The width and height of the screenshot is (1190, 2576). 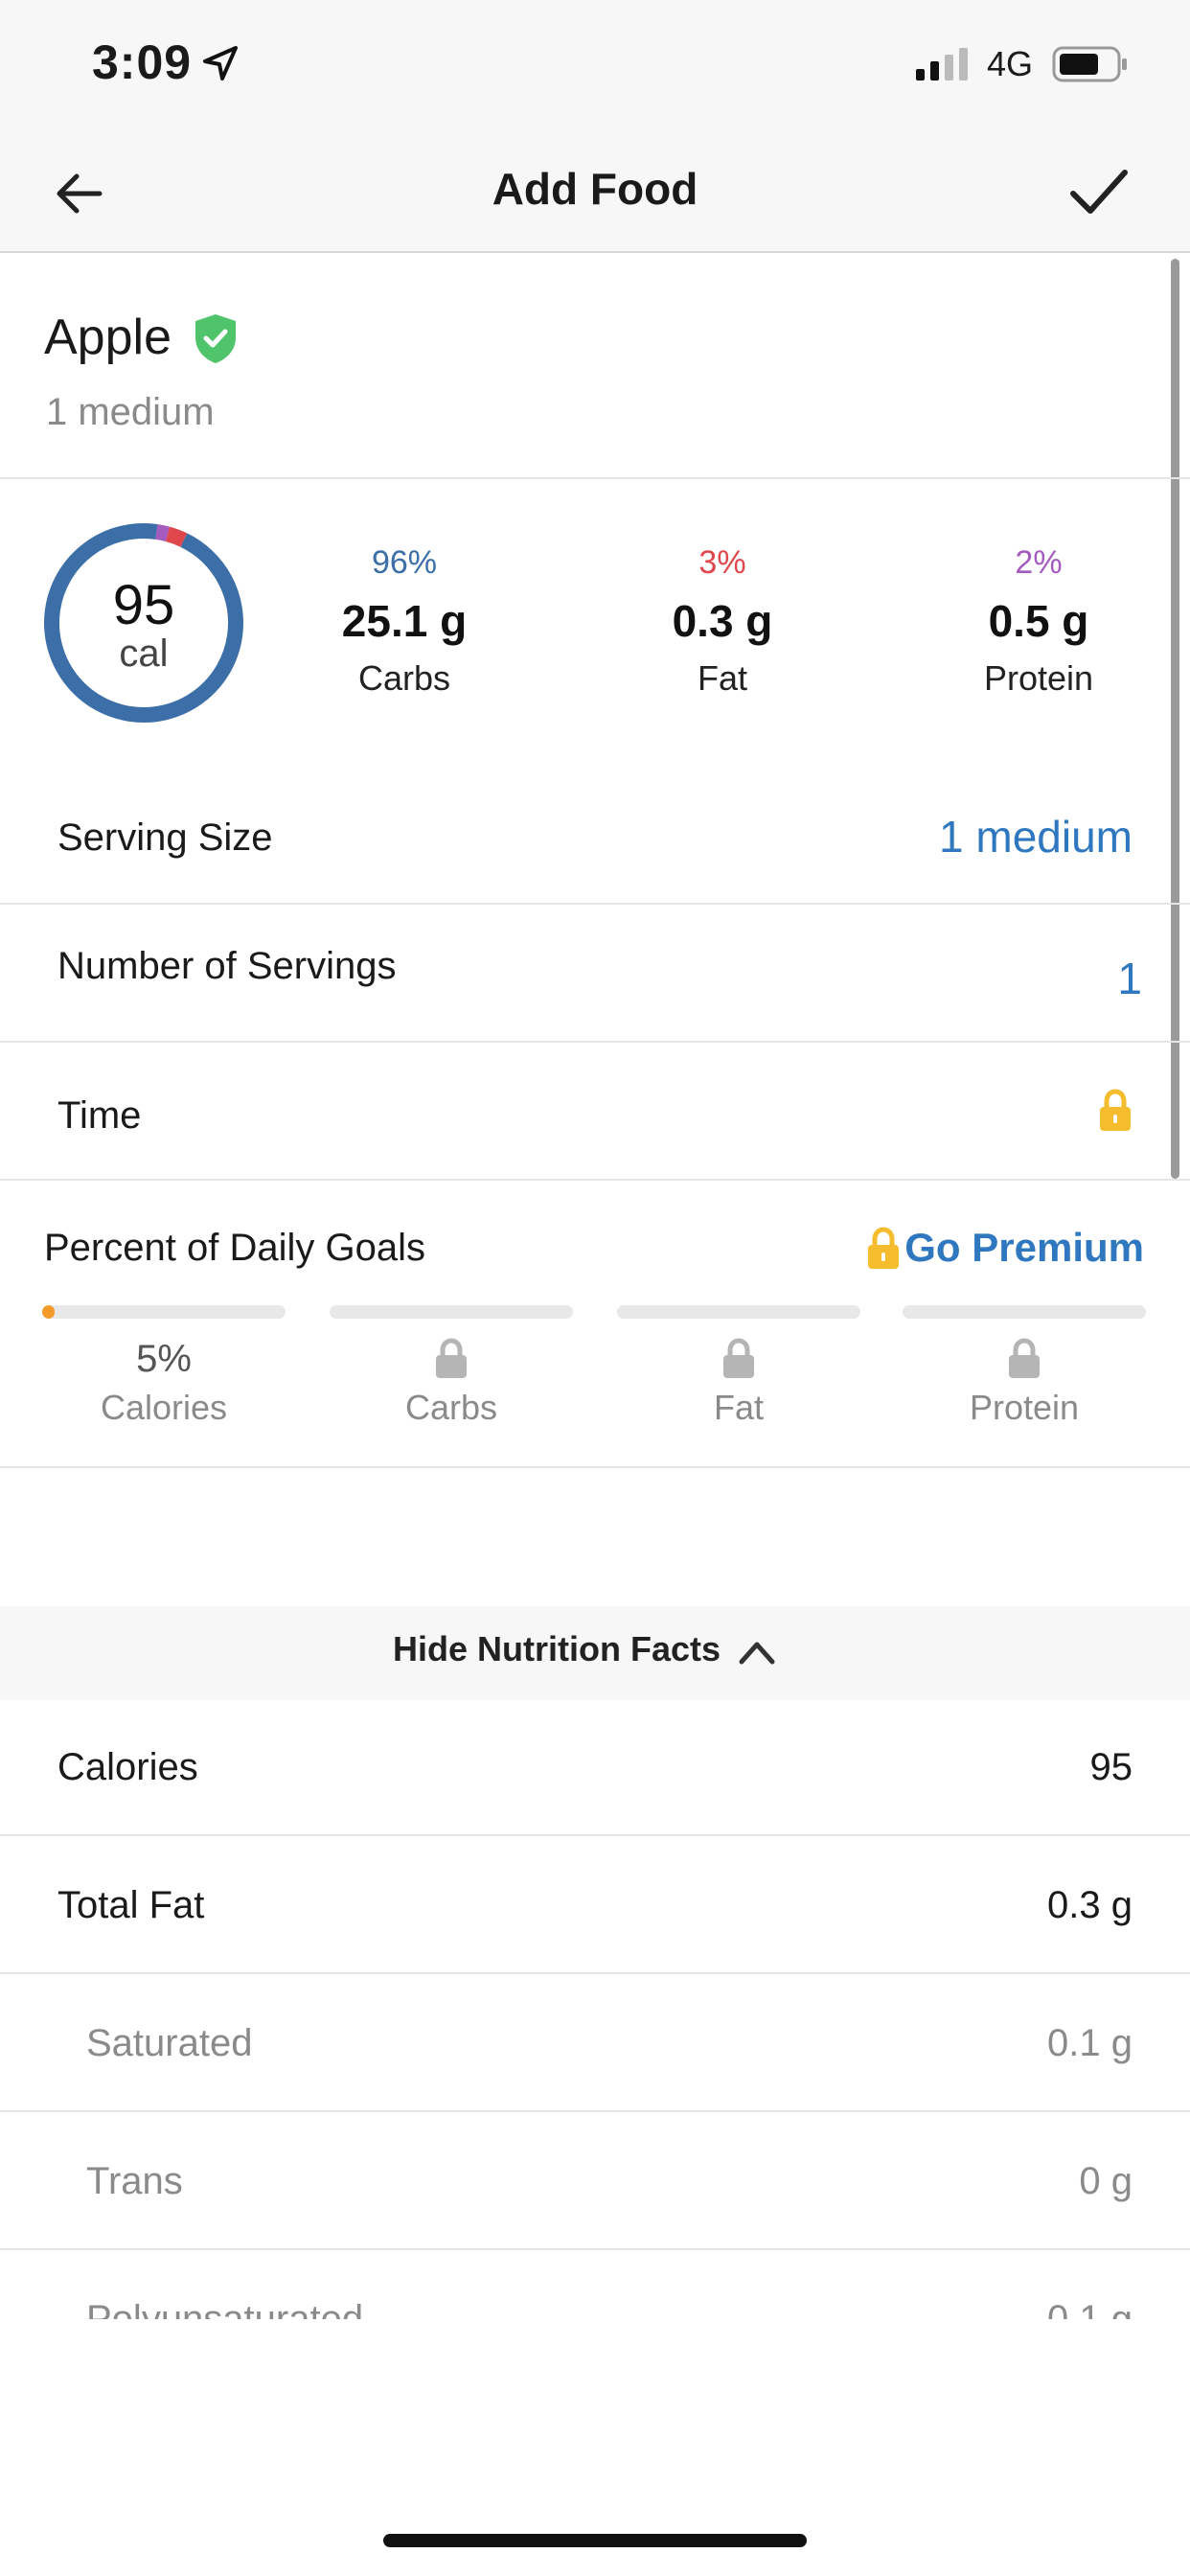 I want to click on nutrition-row-value: 95, so click(x=1111, y=1767).